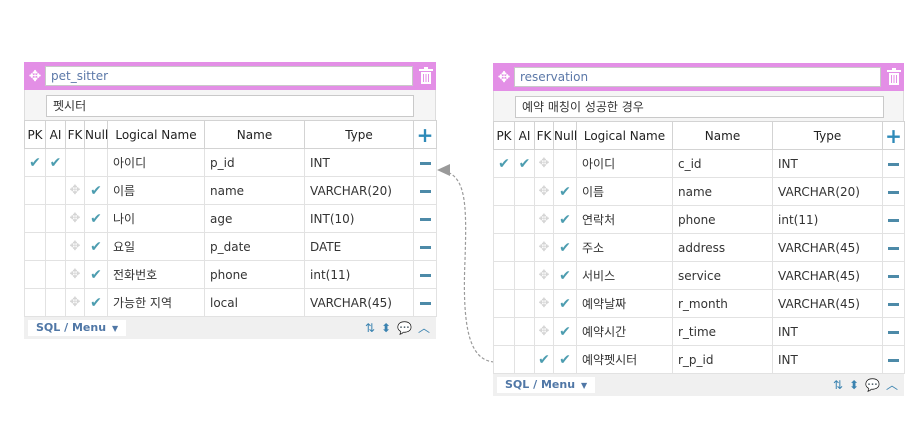 Image resolution: width=922 pixels, height=438 pixels. I want to click on table-row: ✥ ✔ 예약시간 r_time INT, so click(699, 331).